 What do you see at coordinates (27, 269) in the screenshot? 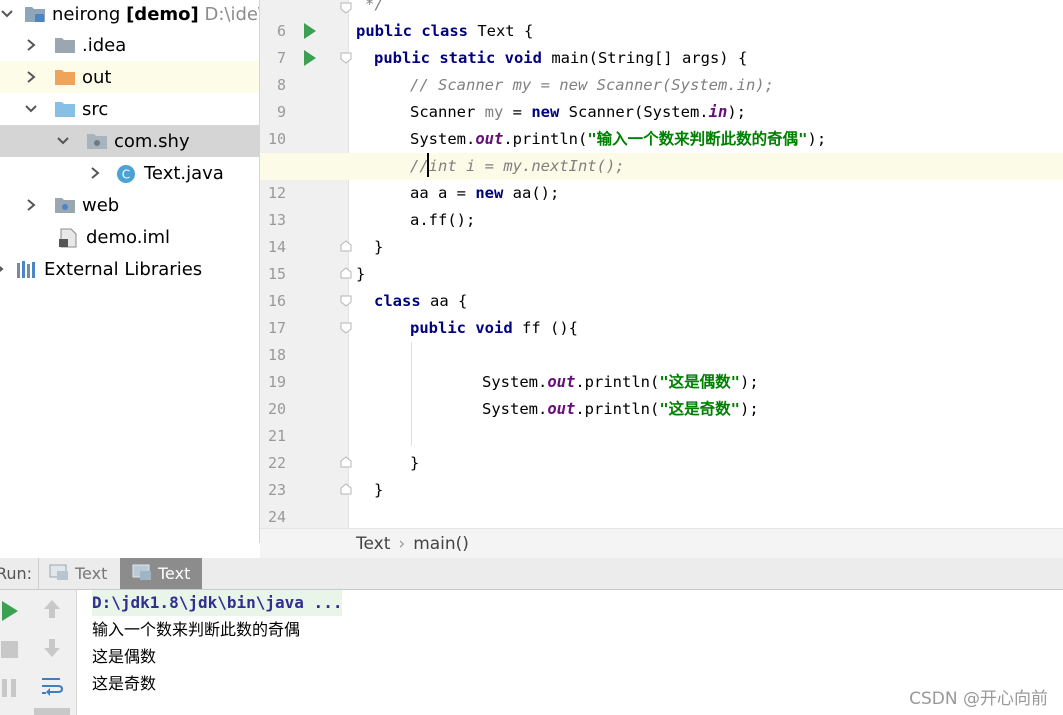
I see `libraries-icon` at bounding box center [27, 269].